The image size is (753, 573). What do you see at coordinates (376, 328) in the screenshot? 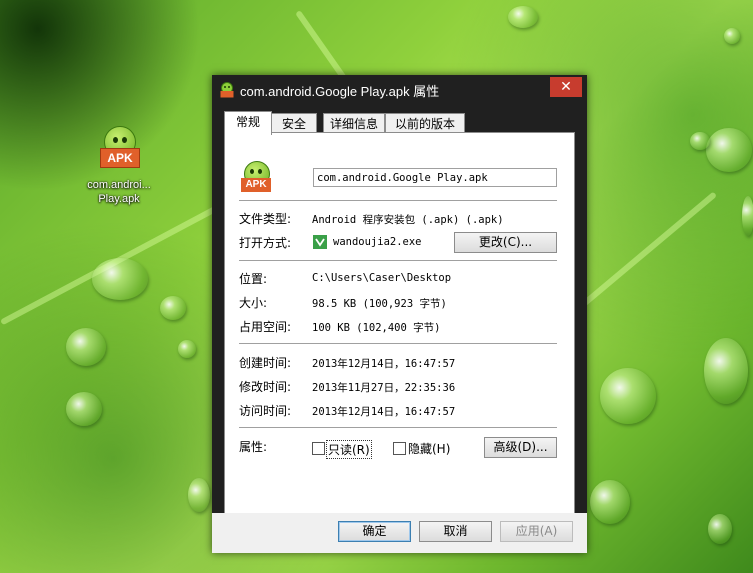
I see `disk-size-value: 100 KB (102,400 字节)` at bounding box center [376, 328].